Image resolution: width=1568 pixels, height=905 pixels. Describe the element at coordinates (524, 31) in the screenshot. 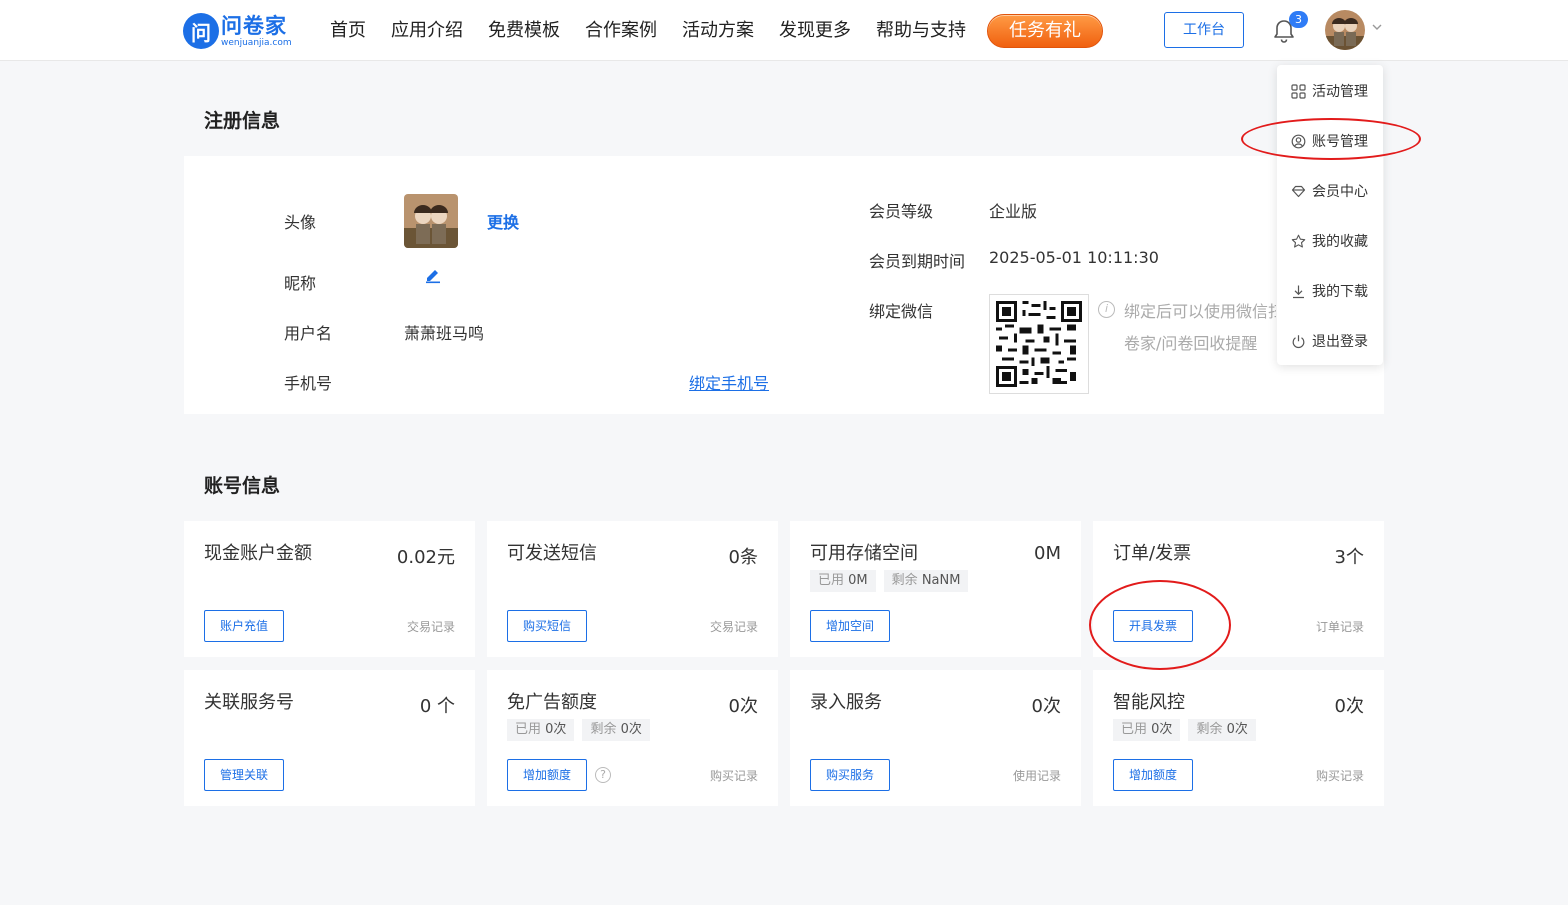

I see `nav-item-templates: 免费模板` at that location.